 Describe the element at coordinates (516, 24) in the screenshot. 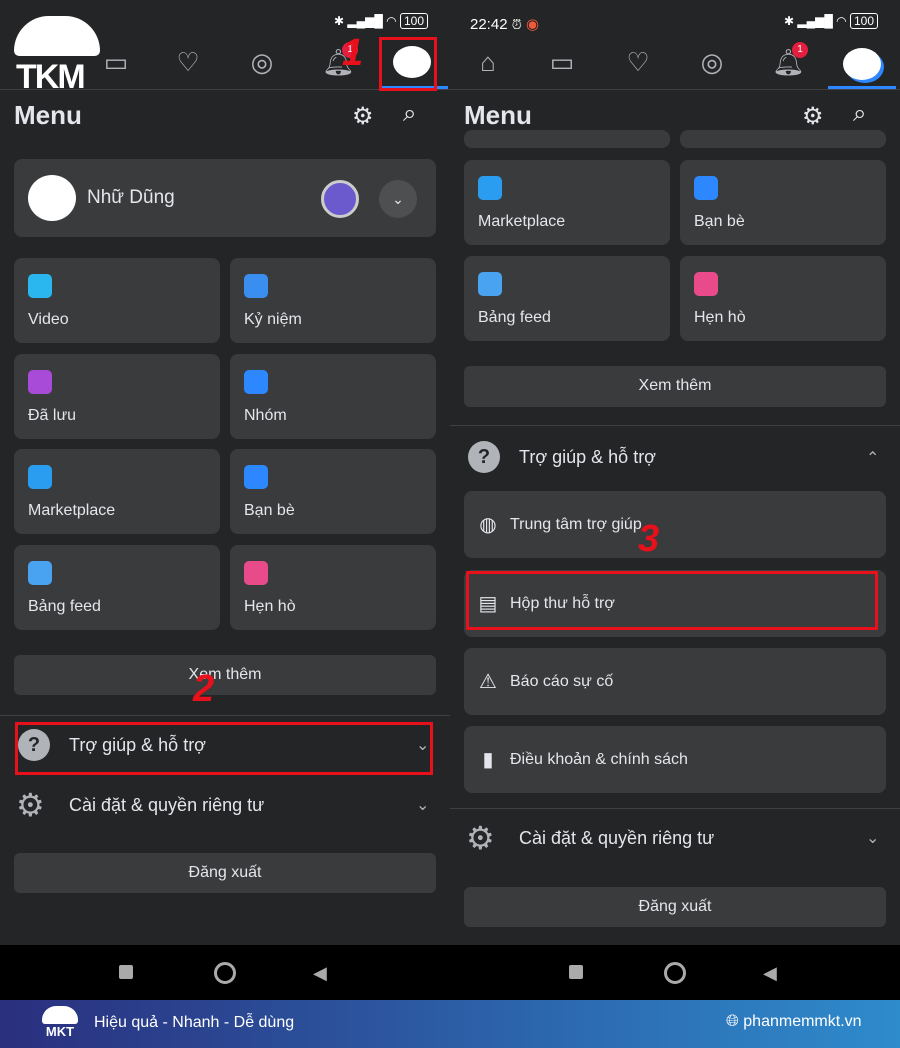

I see `alarm-icon: ⏰︎` at that location.